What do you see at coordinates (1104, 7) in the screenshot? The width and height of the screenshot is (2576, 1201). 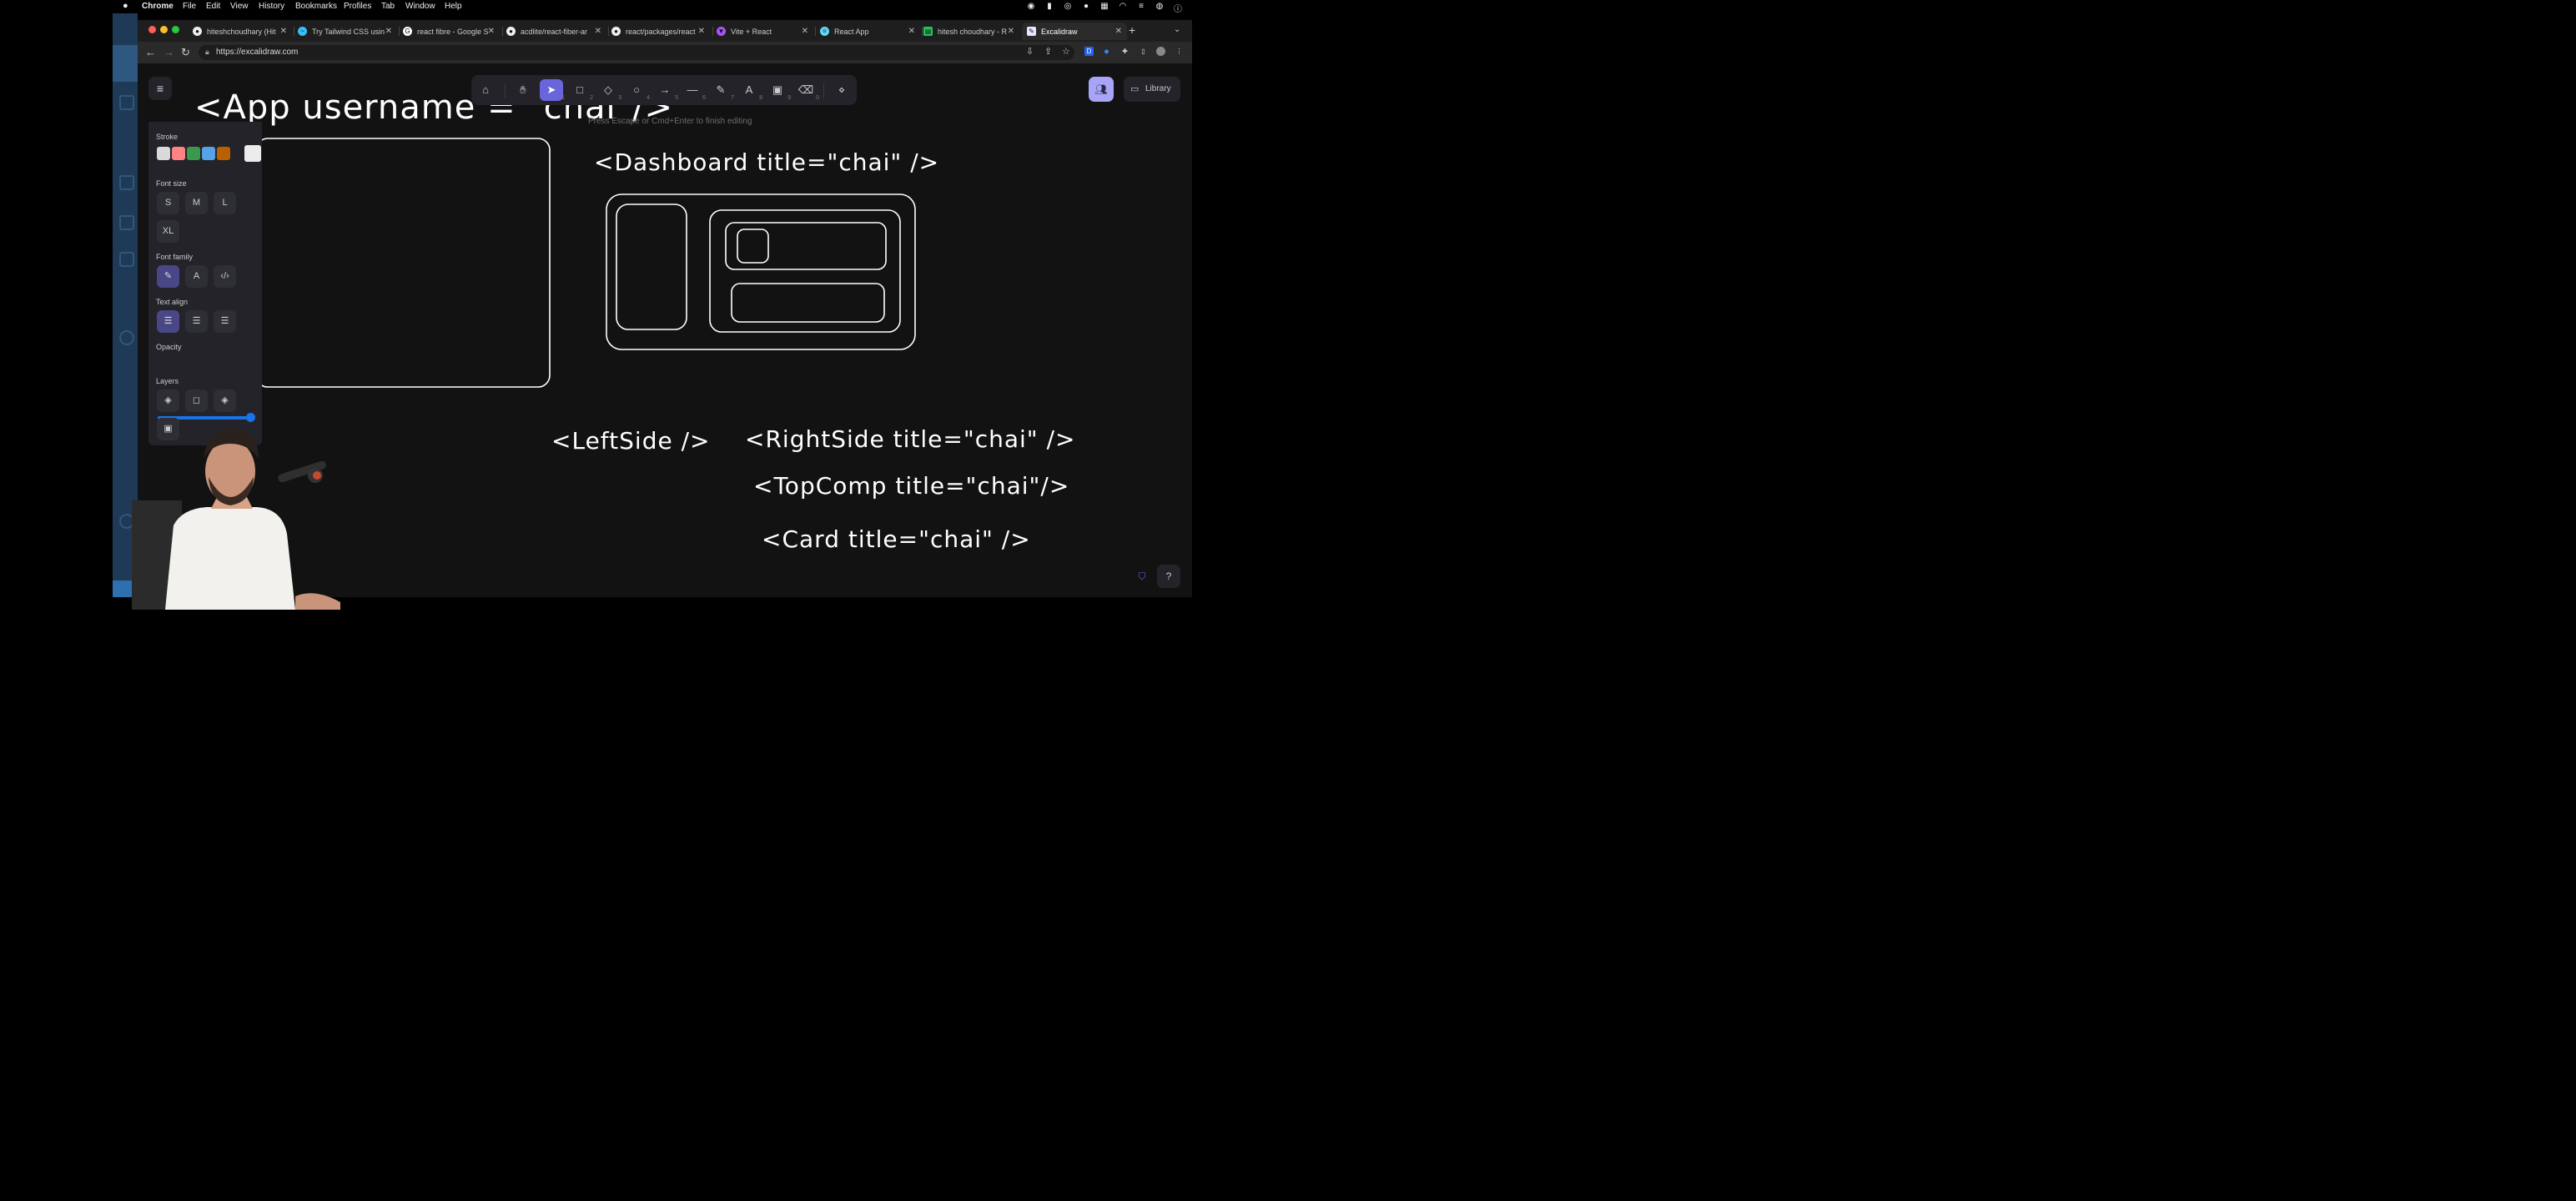 I see `grid-icon: ▦` at bounding box center [1104, 7].